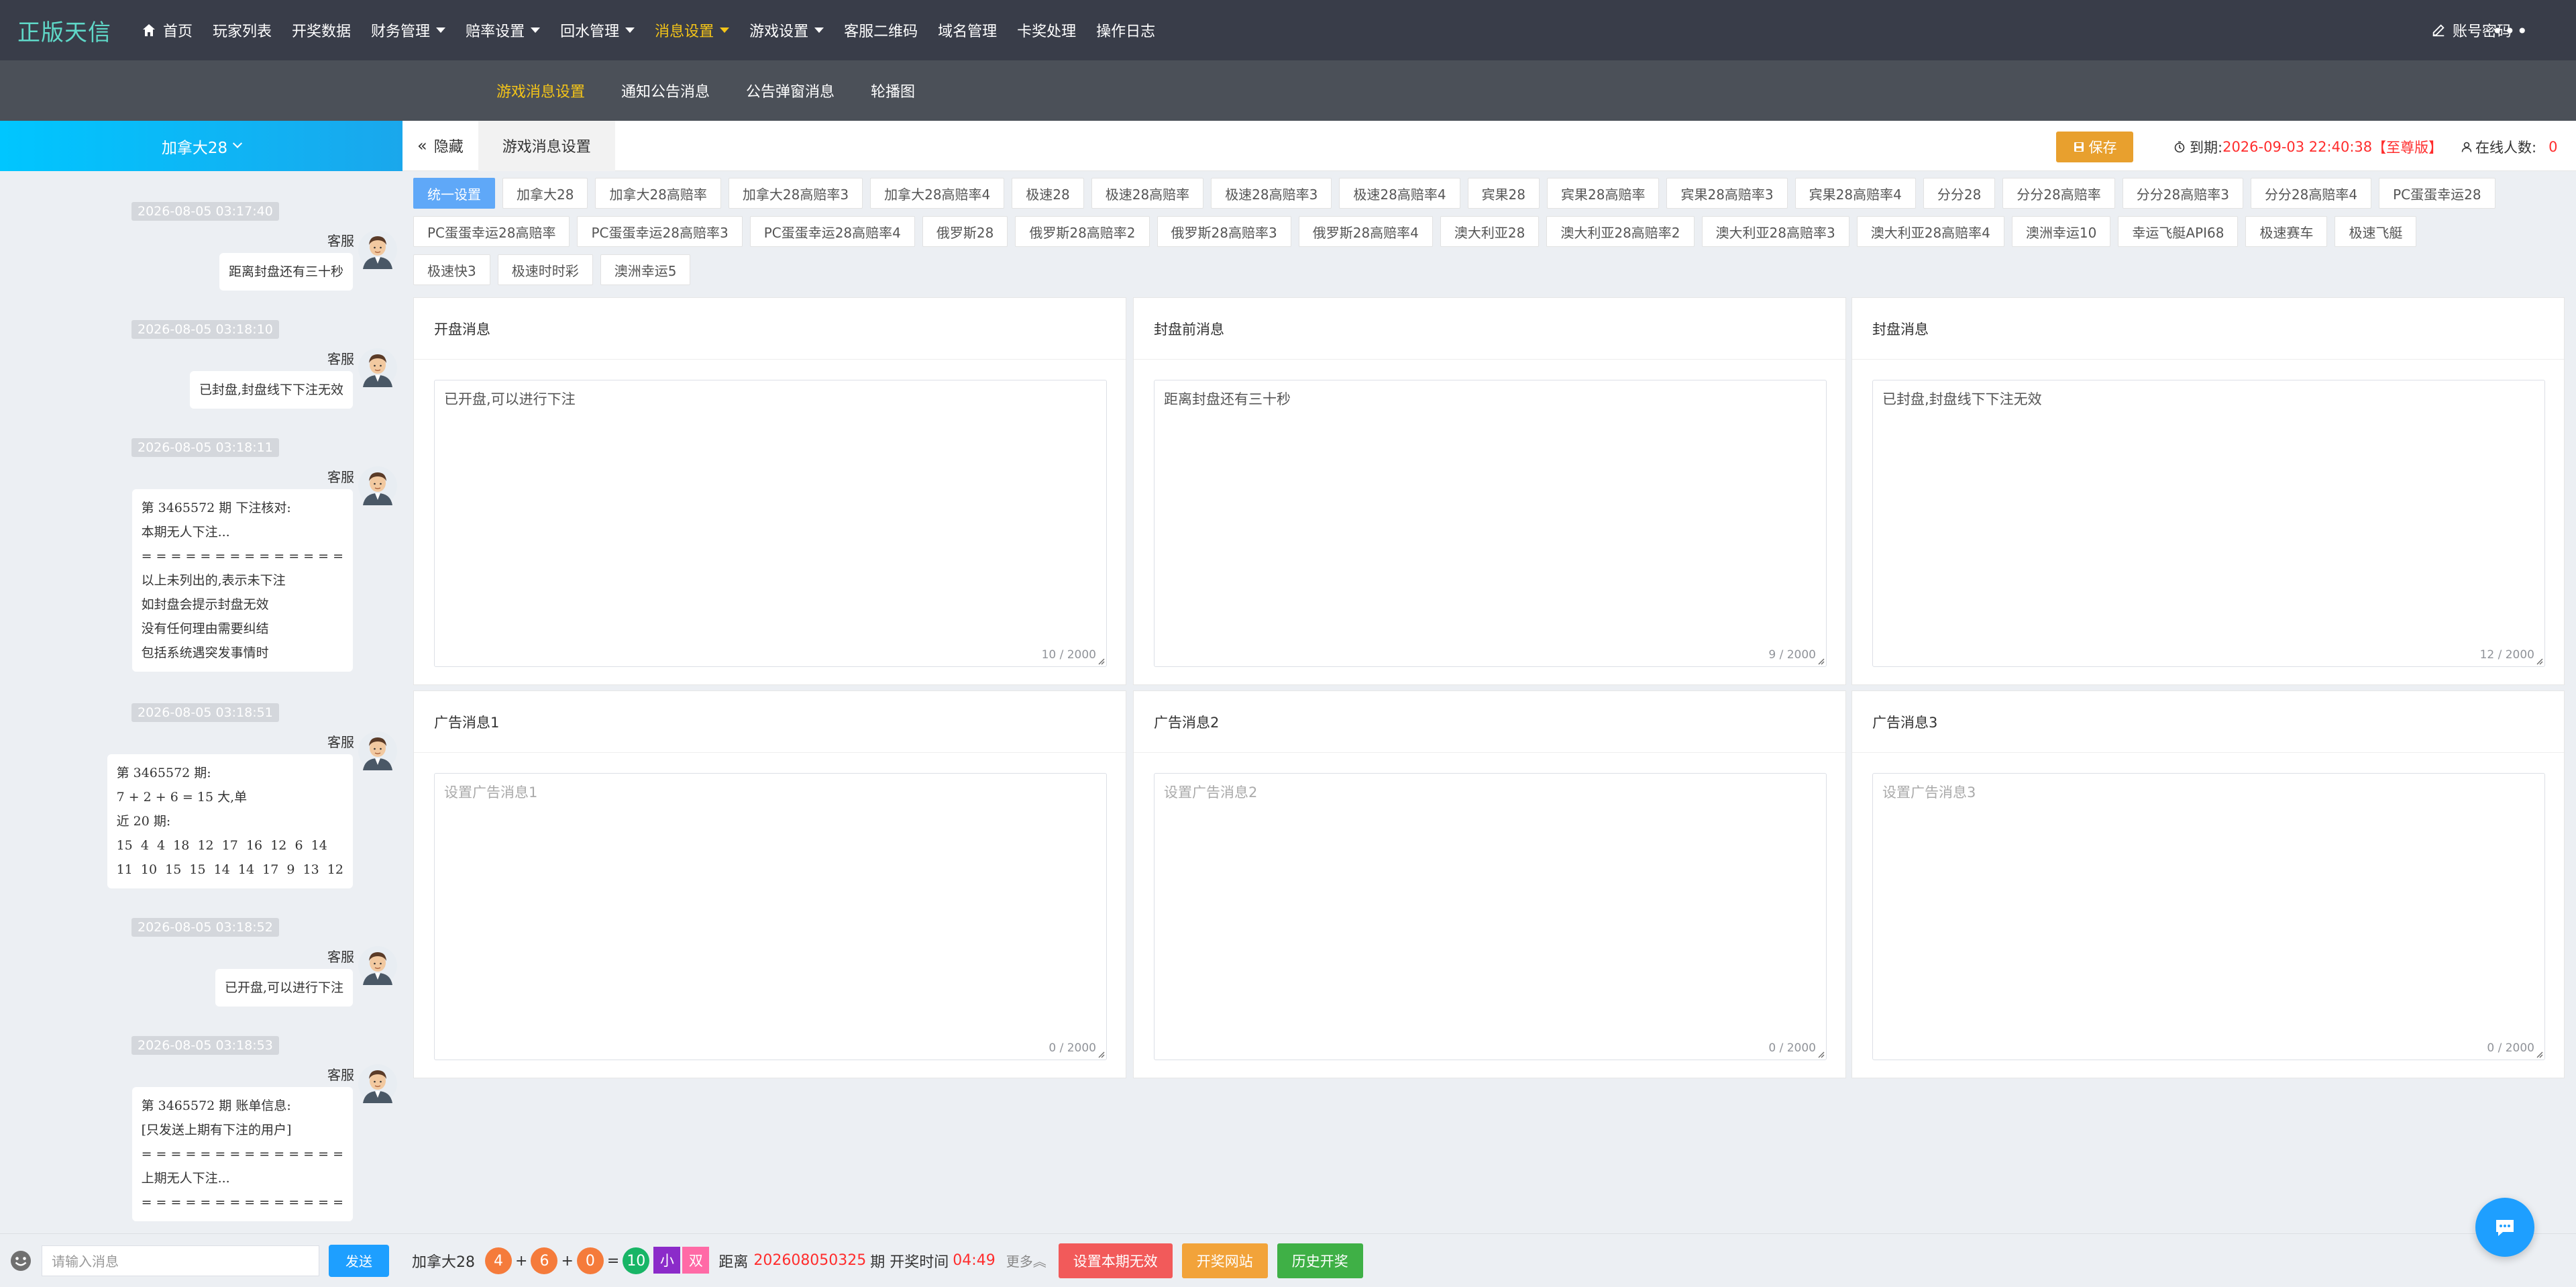 Image resolution: width=2576 pixels, height=1287 pixels. What do you see at coordinates (205, 212) in the screenshot?
I see `message-timestamp: 2026-08-05 03:17:40` at bounding box center [205, 212].